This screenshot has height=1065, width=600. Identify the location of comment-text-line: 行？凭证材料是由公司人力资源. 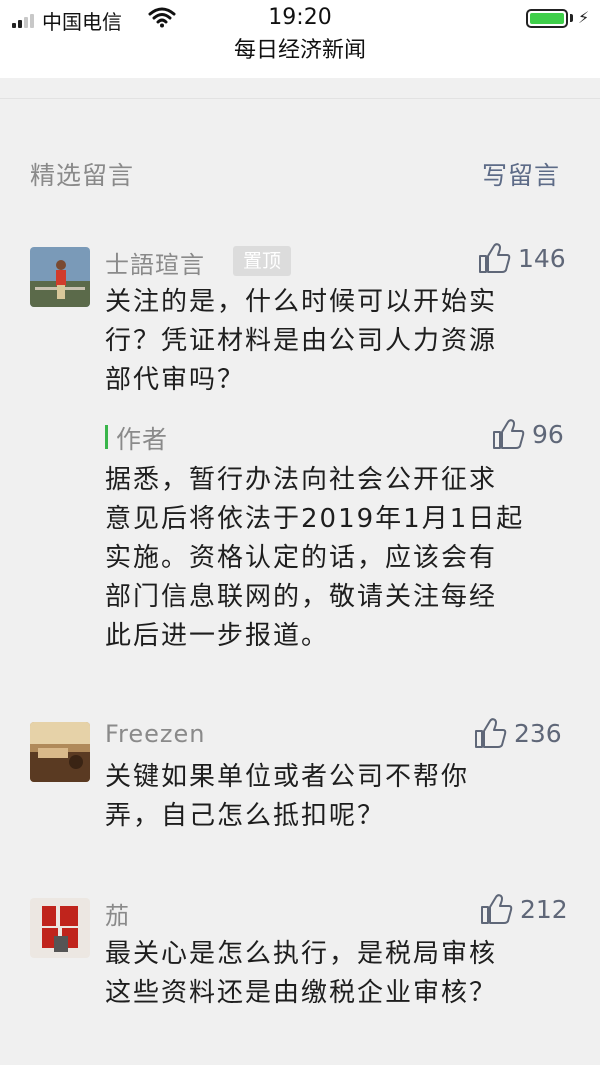
(301, 341).